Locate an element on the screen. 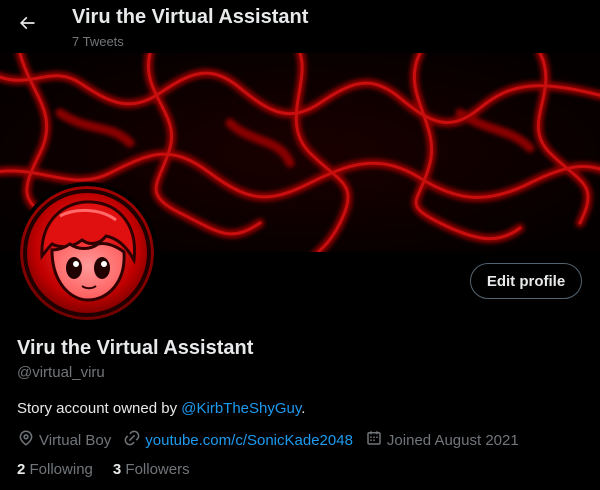  joined-text: Joined August 2021 is located at coordinates (452, 440).